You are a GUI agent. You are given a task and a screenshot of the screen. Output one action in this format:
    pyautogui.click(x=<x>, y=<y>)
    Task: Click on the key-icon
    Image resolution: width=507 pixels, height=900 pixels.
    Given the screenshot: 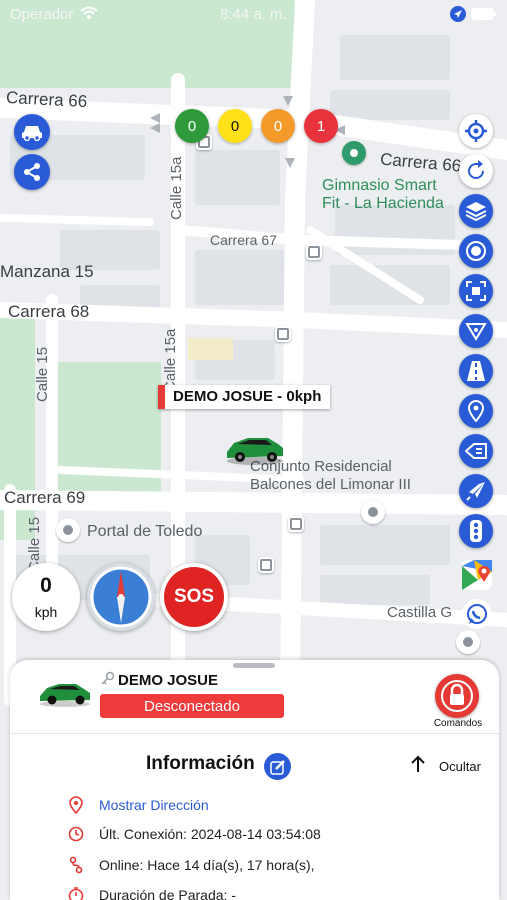 What is the action you would take?
    pyautogui.click(x=108, y=678)
    